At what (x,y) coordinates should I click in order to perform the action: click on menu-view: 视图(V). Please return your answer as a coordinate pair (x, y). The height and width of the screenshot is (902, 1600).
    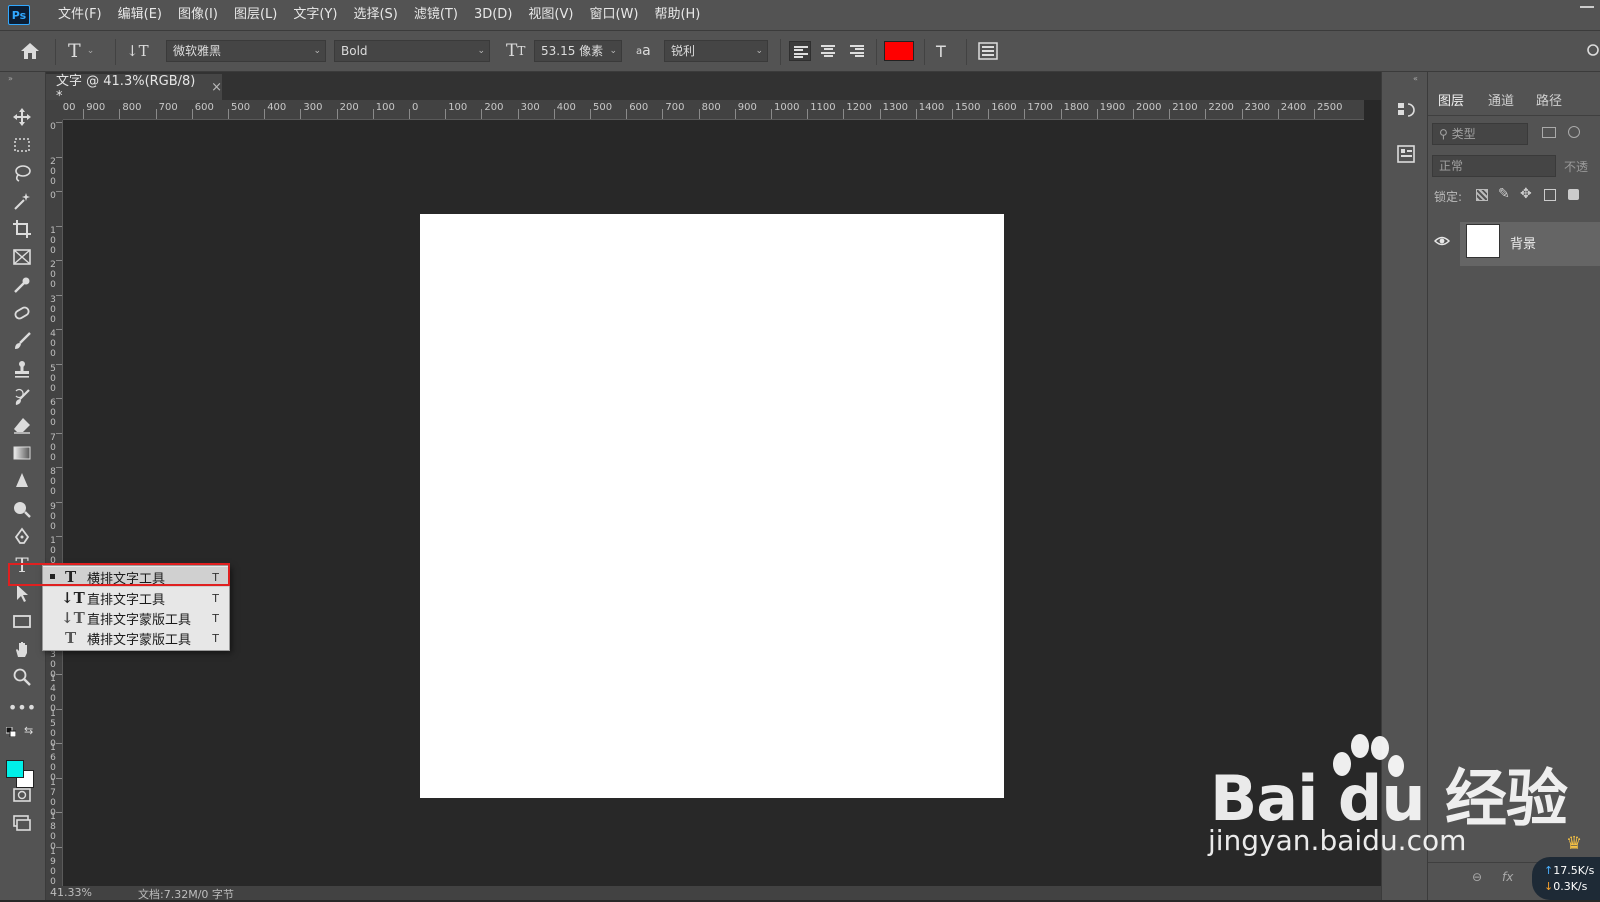
    Looking at the image, I should click on (550, 15).